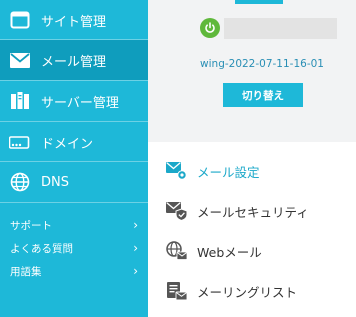 The image size is (356, 317). I want to click on sidebar-item-mail-management: メール管理, so click(74, 60).